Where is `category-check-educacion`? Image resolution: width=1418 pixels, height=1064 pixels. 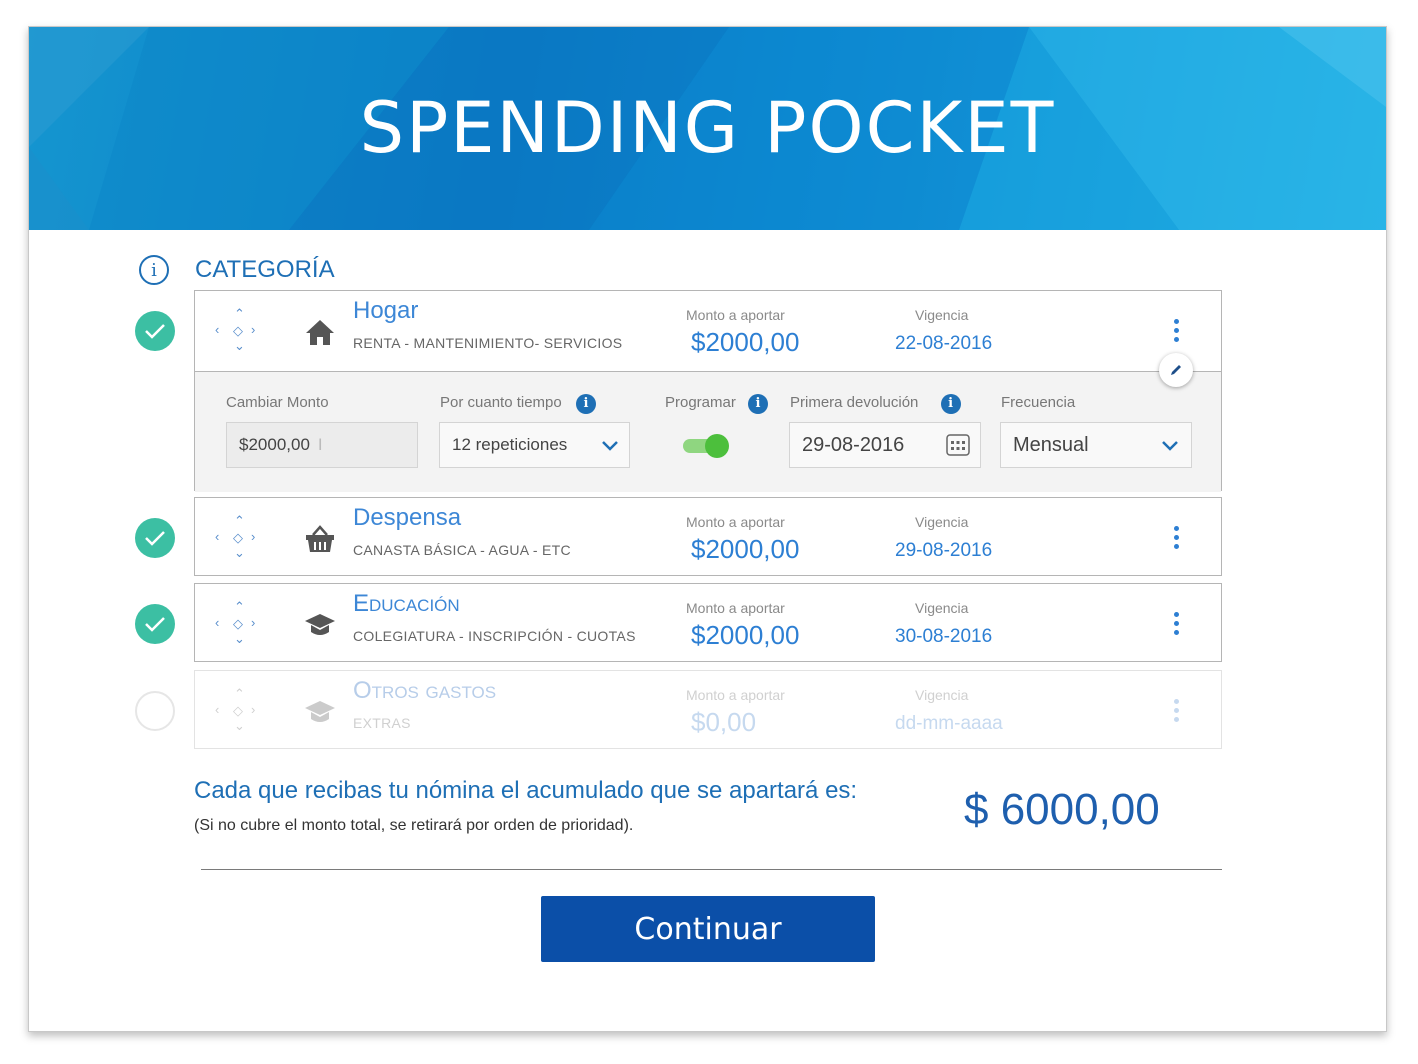
category-check-educacion is located at coordinates (155, 624).